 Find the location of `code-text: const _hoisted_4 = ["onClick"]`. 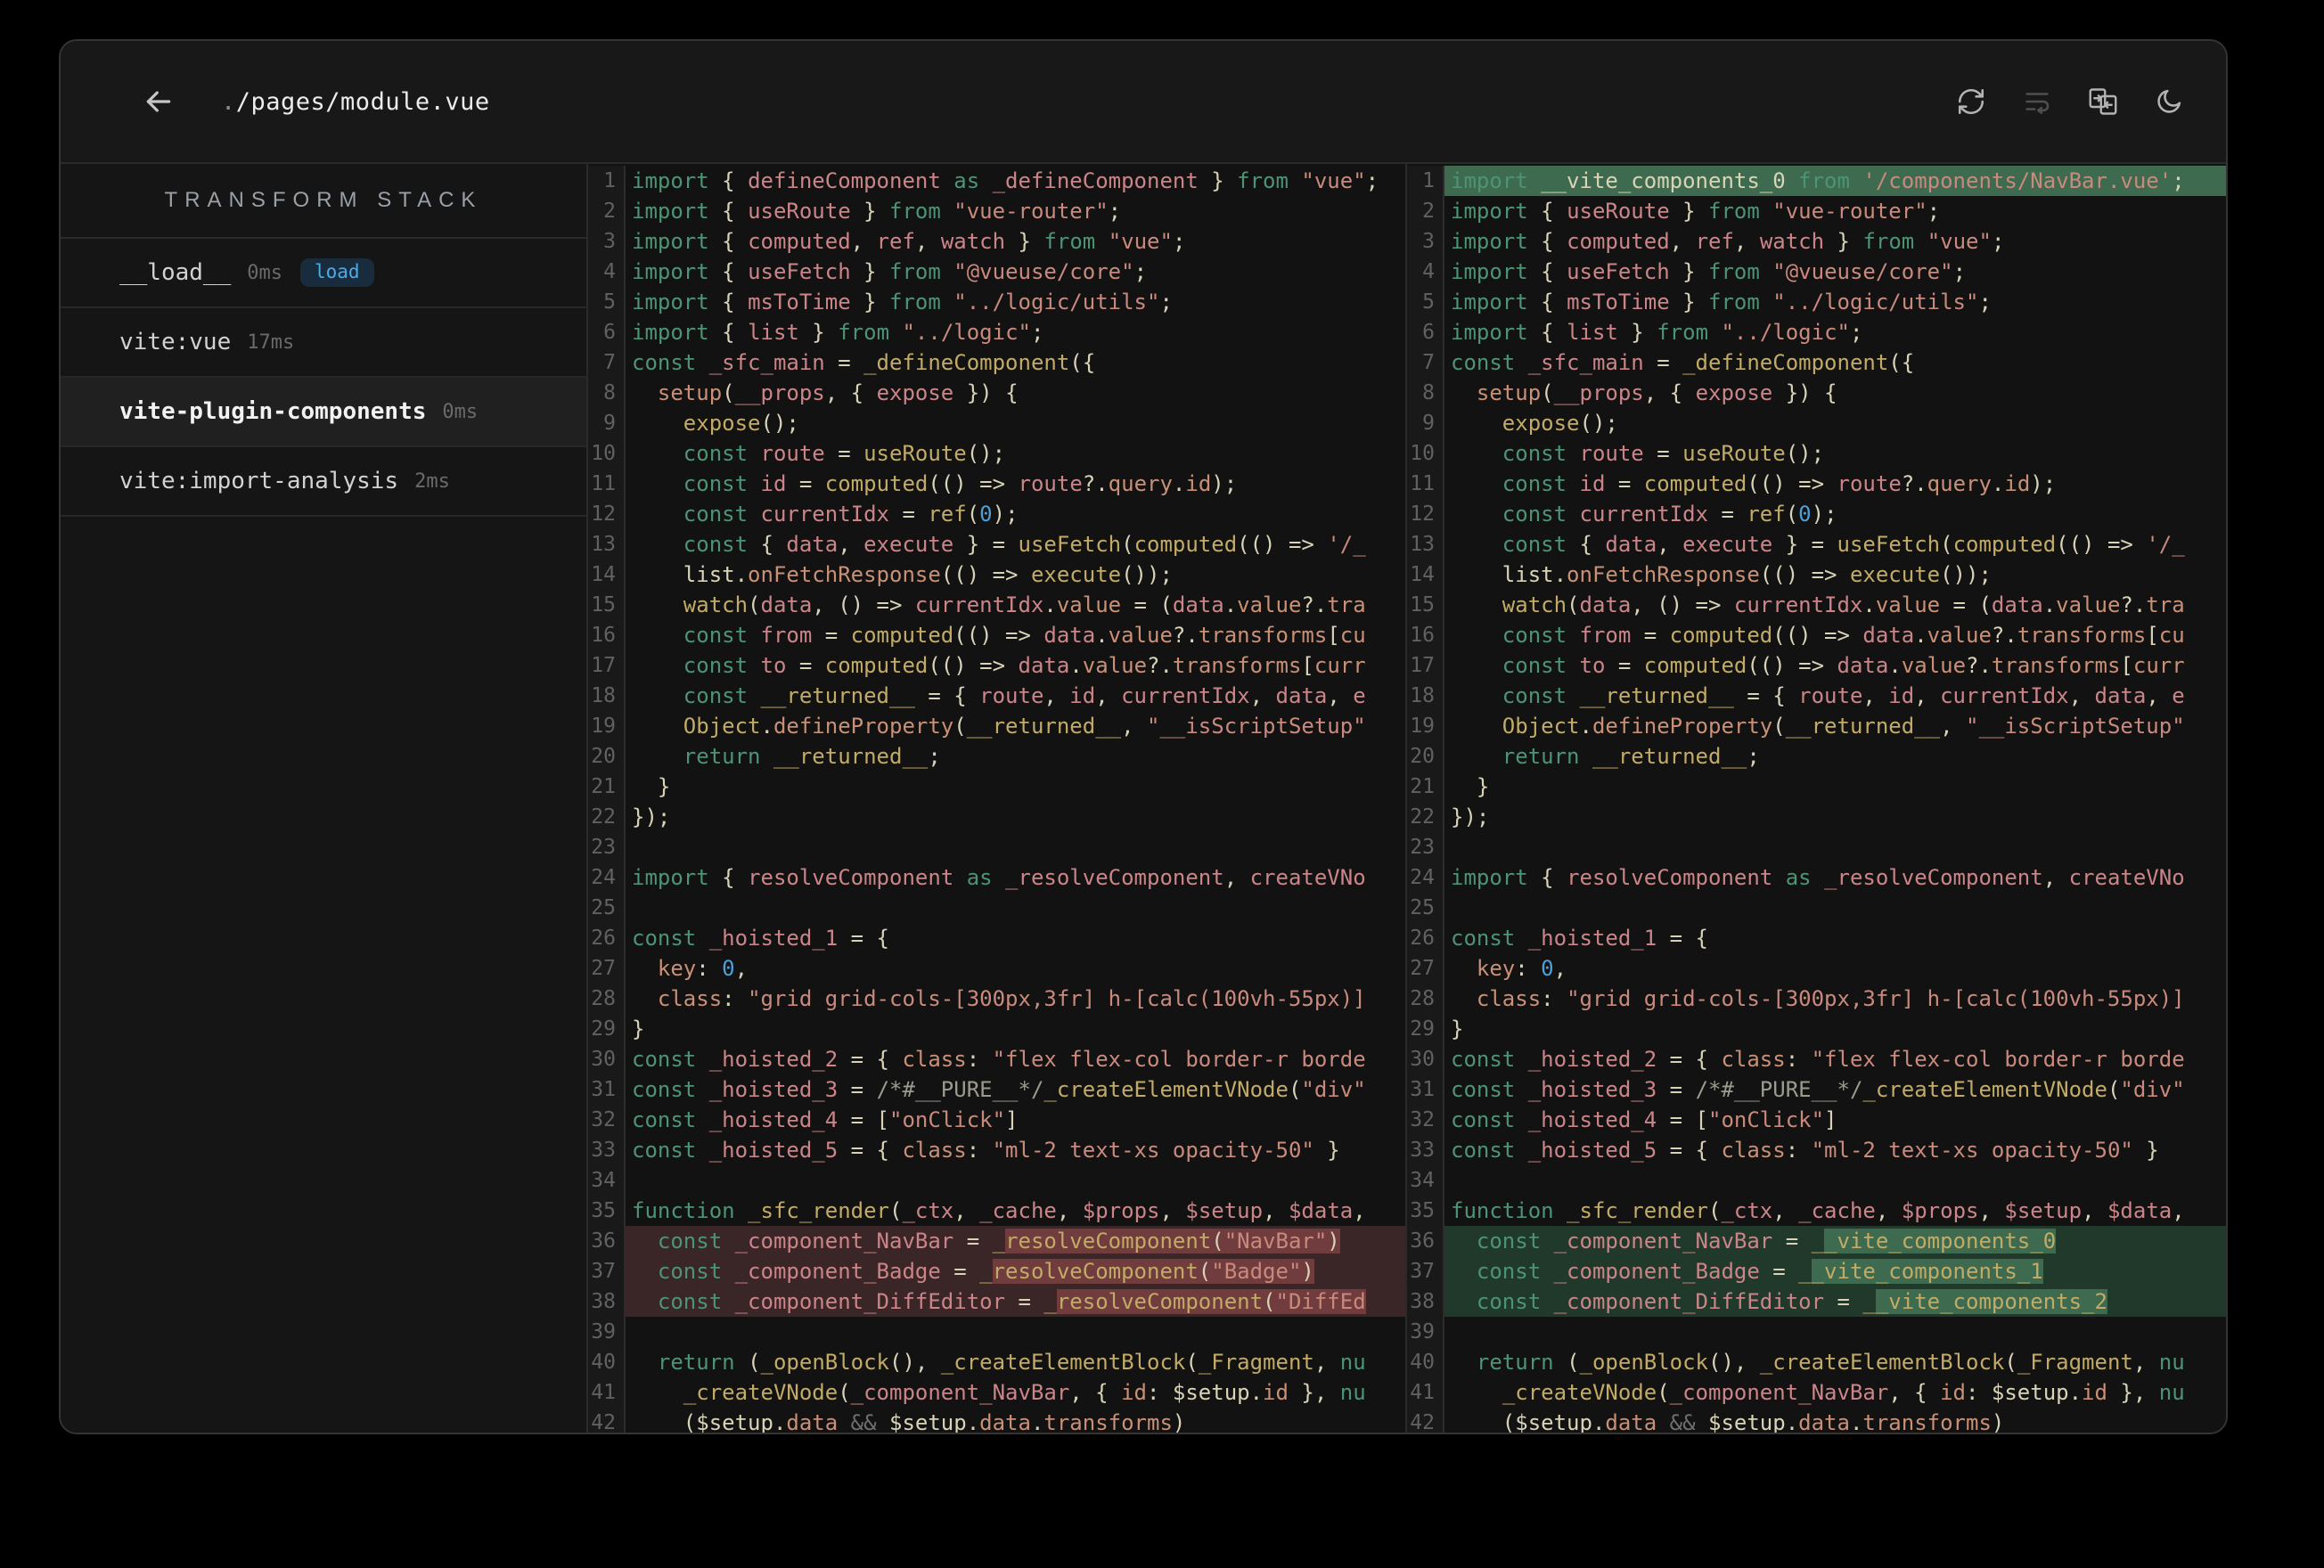

code-text: const _hoisted_4 = ["onClick"] is located at coordinates (825, 1119).